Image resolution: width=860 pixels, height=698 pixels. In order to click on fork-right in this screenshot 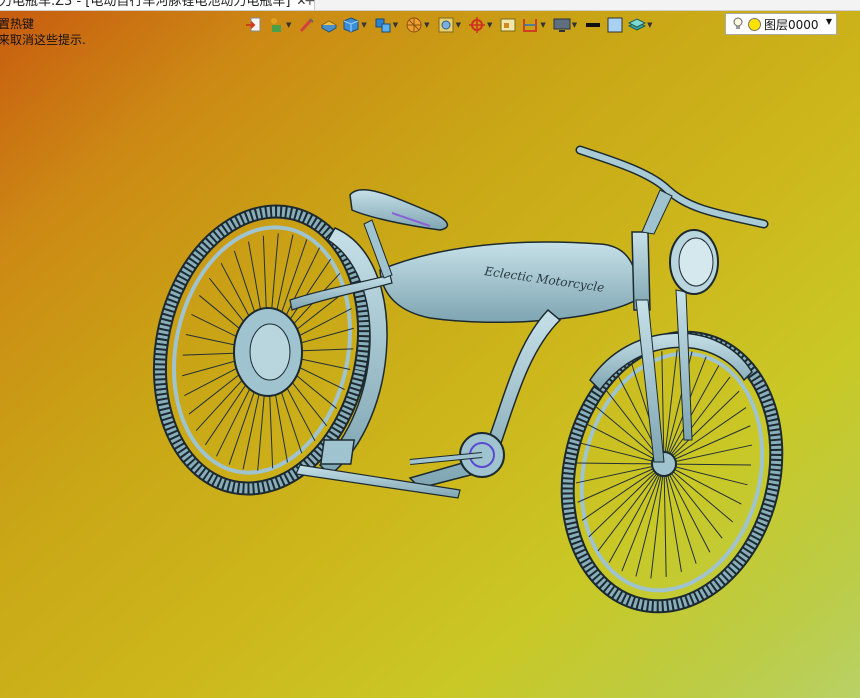, I will do `click(684, 365)`.